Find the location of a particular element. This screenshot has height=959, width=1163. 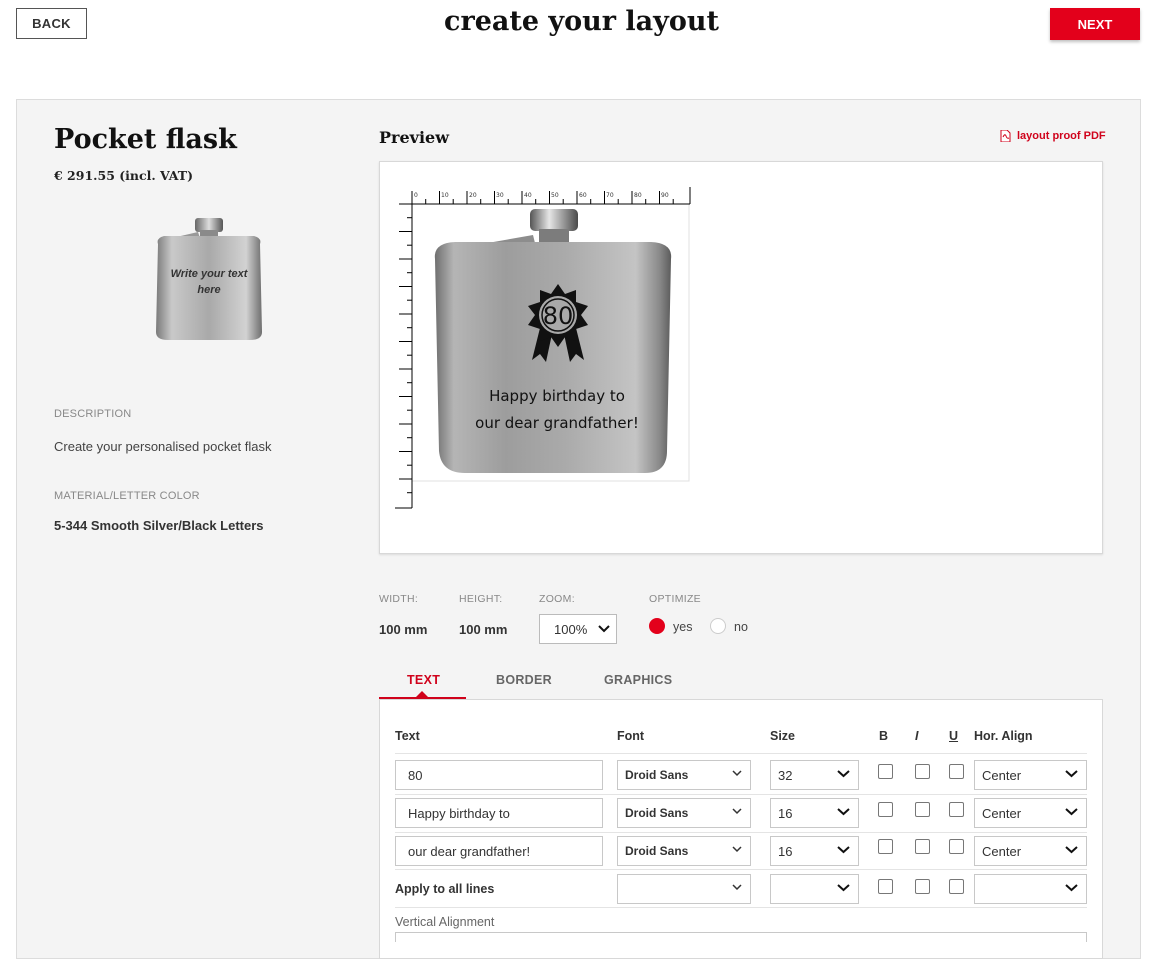

align-select-apply-all is located at coordinates (1030, 889).